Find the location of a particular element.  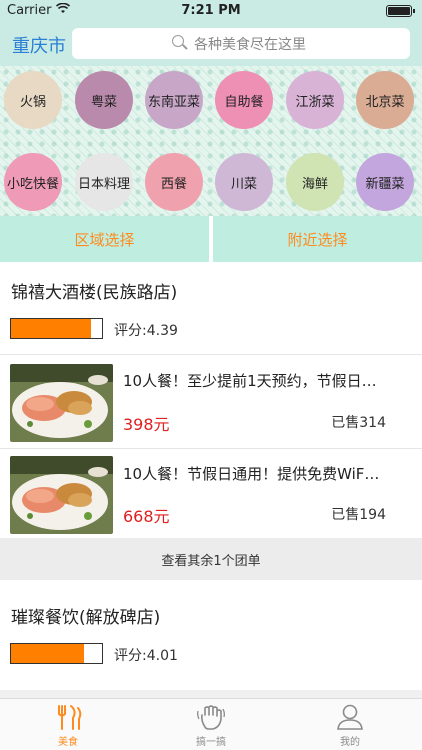

category-label: 日本料理 is located at coordinates (103, 184).